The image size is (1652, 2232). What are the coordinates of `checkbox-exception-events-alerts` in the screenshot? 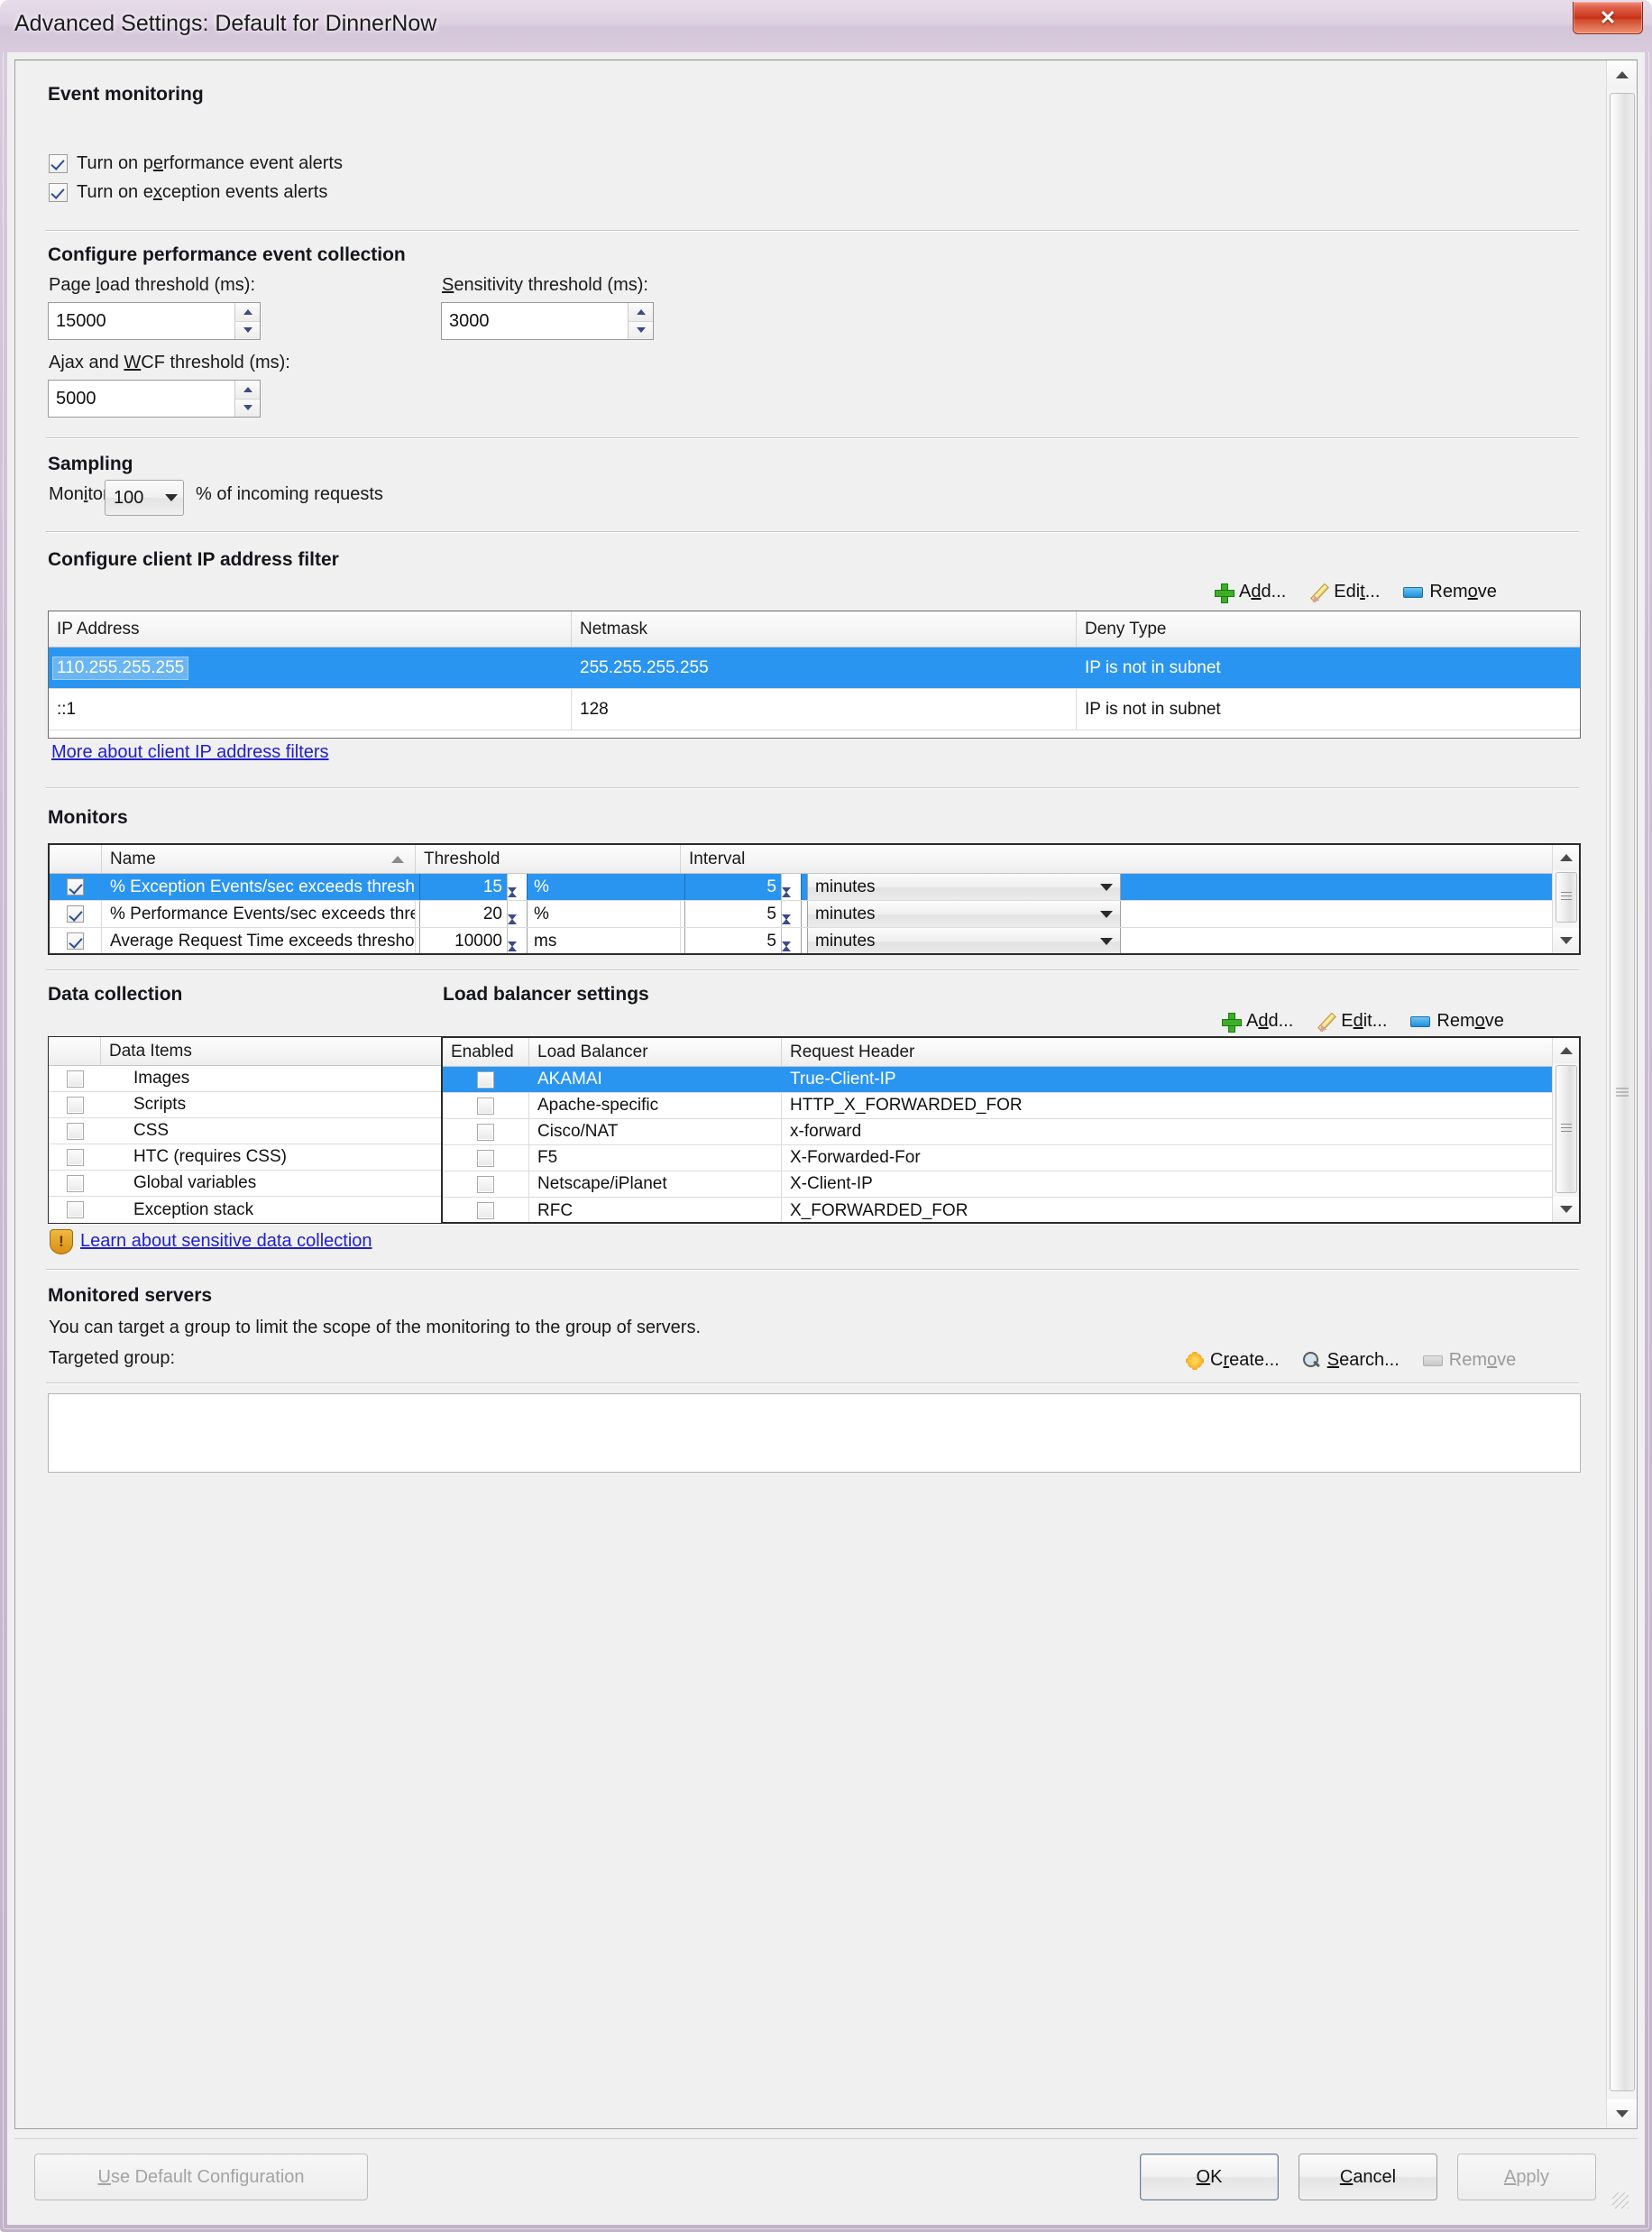 It's located at (58, 193).